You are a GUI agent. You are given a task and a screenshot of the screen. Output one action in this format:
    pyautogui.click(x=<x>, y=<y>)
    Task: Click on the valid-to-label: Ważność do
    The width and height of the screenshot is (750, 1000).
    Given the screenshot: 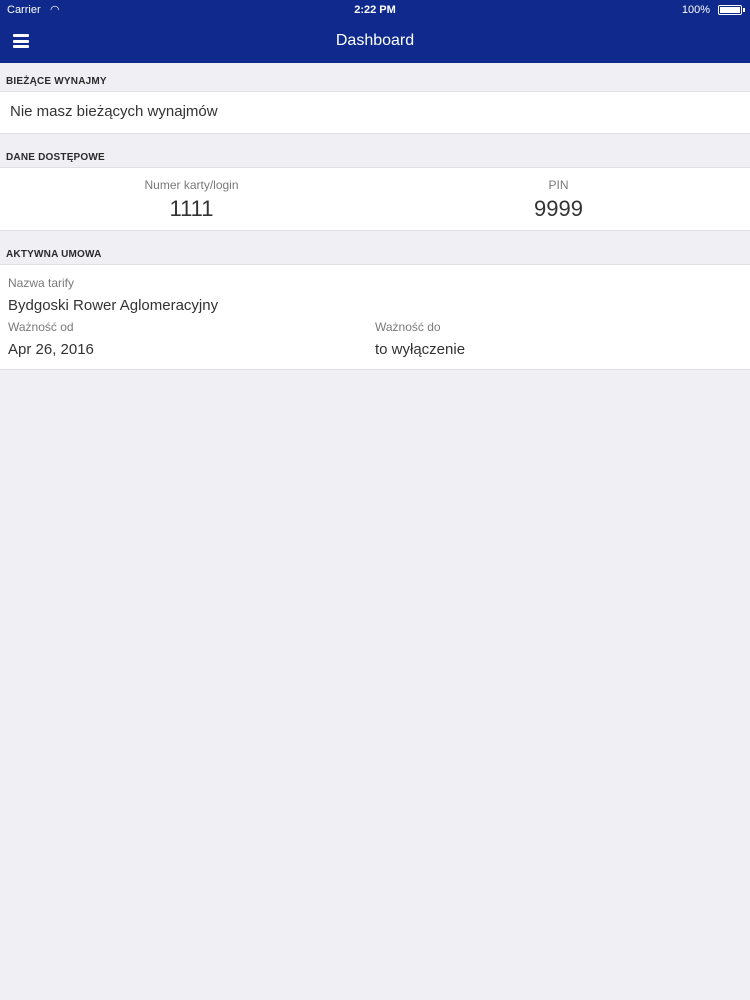 What is the action you would take?
    pyautogui.click(x=408, y=327)
    